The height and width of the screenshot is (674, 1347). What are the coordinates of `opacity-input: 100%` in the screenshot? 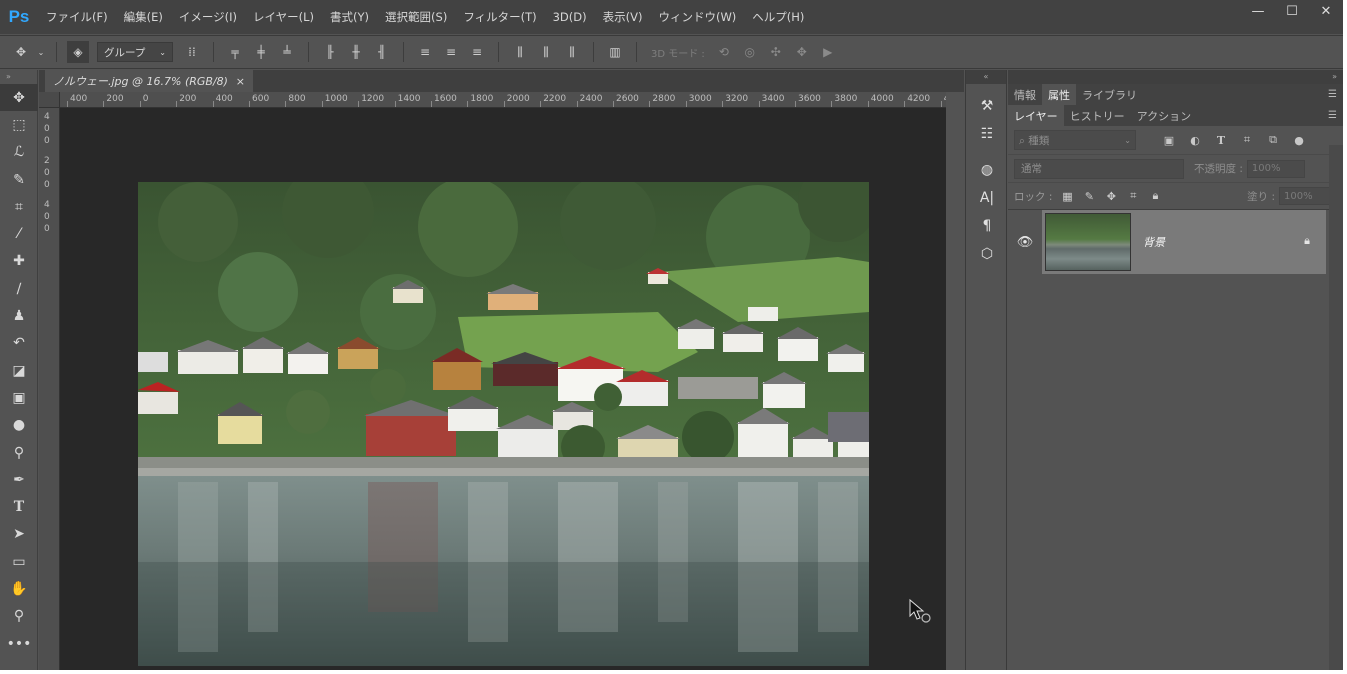 It's located at (1275, 168).